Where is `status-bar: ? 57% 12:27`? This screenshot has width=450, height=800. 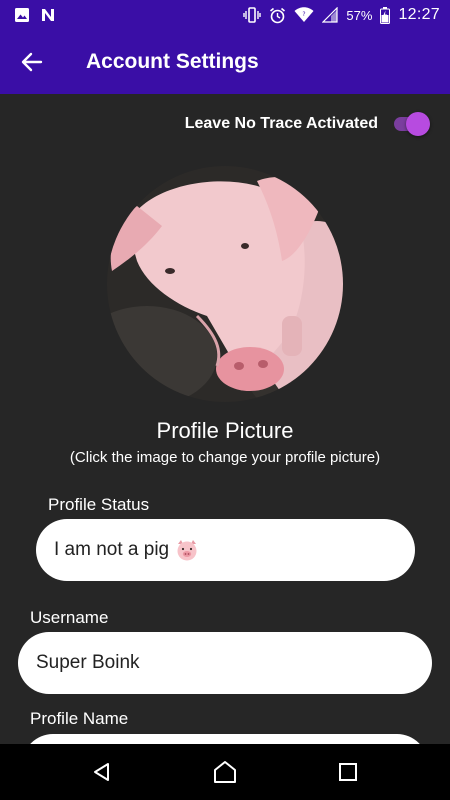
status-bar: ? 57% 12:27 is located at coordinates (225, 15).